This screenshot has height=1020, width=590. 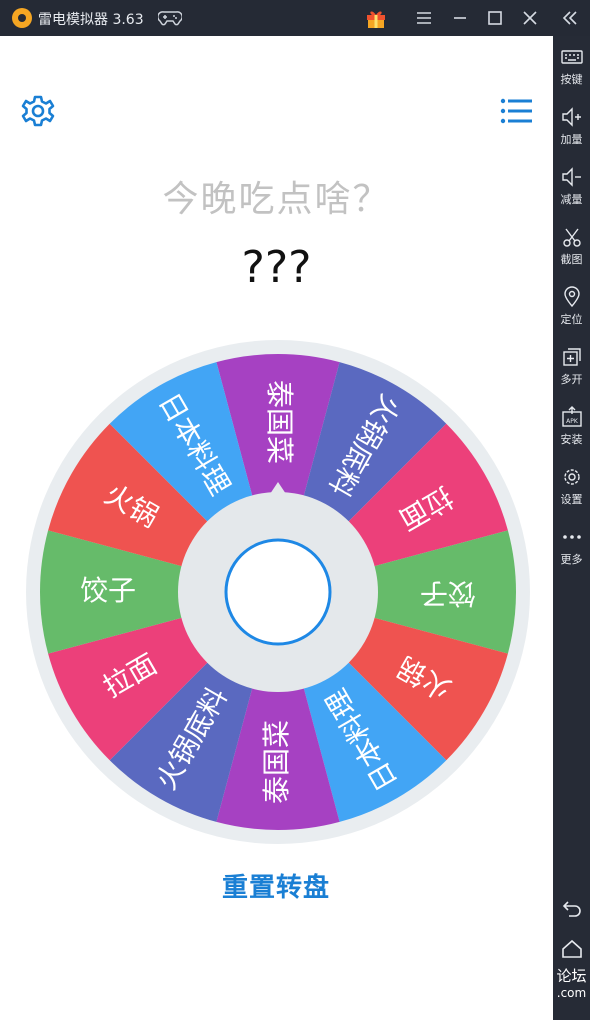 I want to click on watermark-line-2: .com, so click(x=571, y=993).